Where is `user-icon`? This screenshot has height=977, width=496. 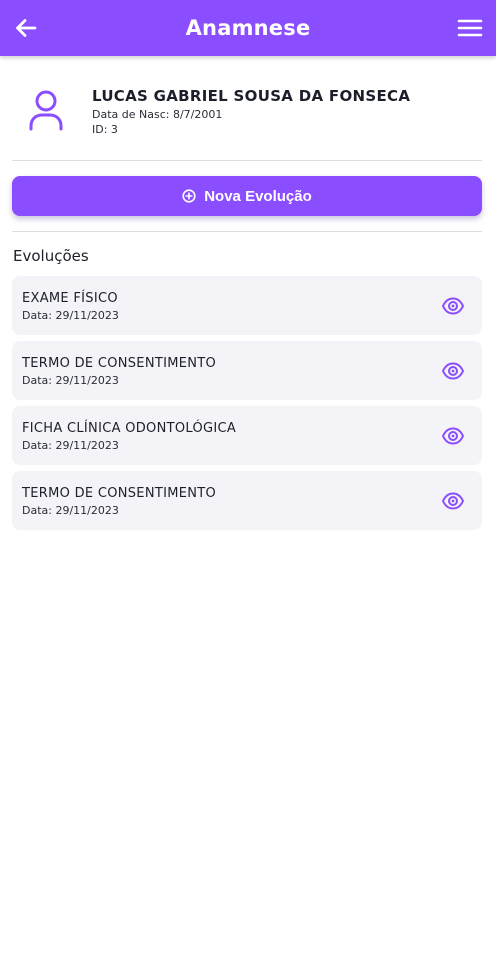
user-icon is located at coordinates (46, 110).